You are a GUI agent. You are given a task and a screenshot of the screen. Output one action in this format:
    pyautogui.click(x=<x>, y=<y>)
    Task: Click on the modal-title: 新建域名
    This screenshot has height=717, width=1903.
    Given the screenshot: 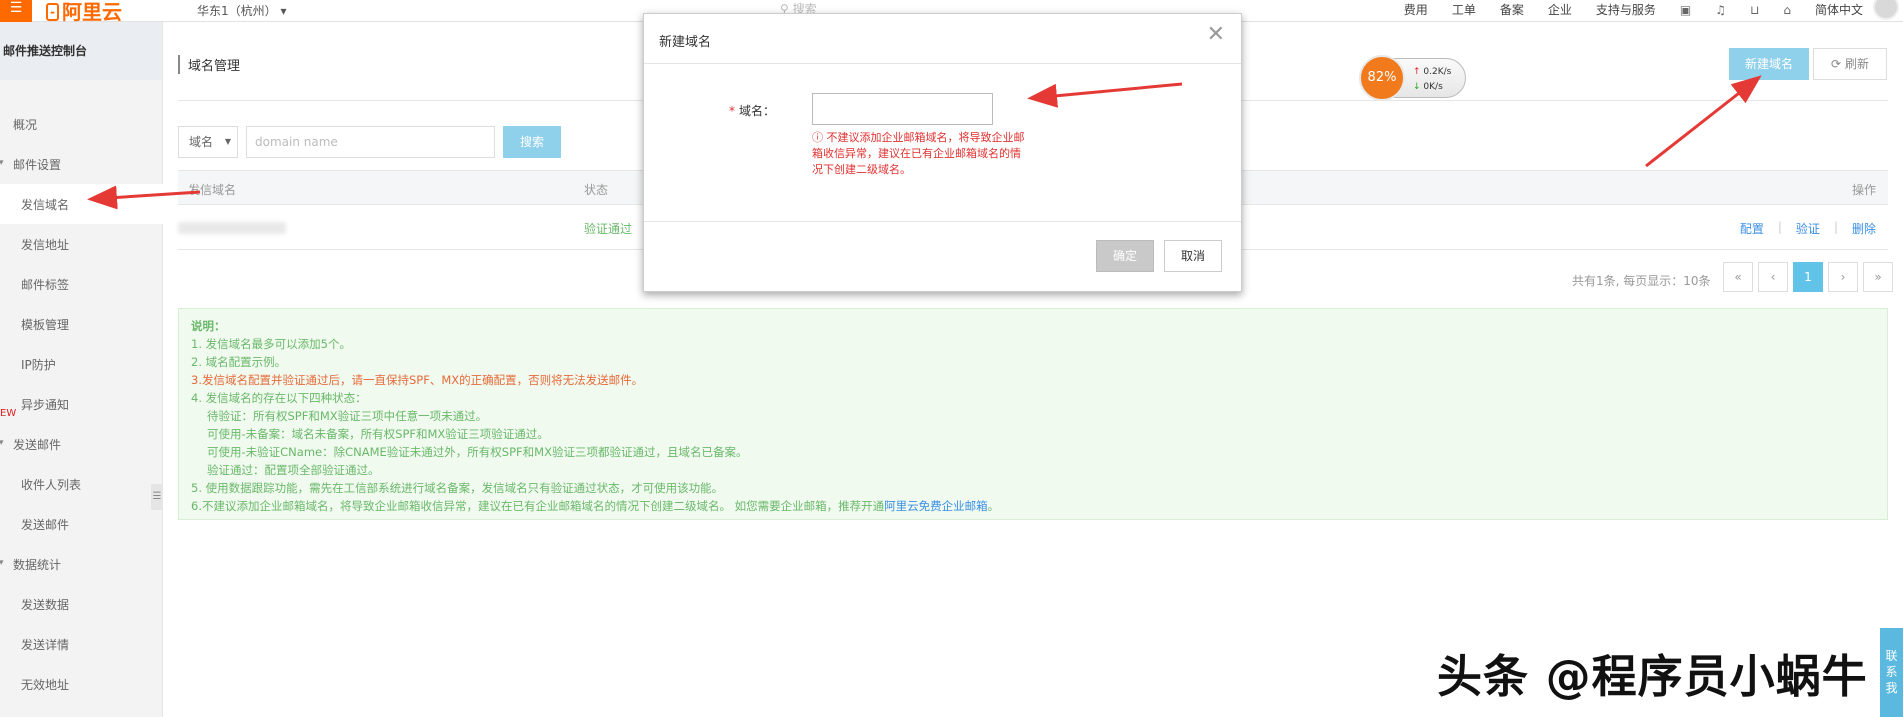 What is the action you would take?
    pyautogui.click(x=685, y=42)
    